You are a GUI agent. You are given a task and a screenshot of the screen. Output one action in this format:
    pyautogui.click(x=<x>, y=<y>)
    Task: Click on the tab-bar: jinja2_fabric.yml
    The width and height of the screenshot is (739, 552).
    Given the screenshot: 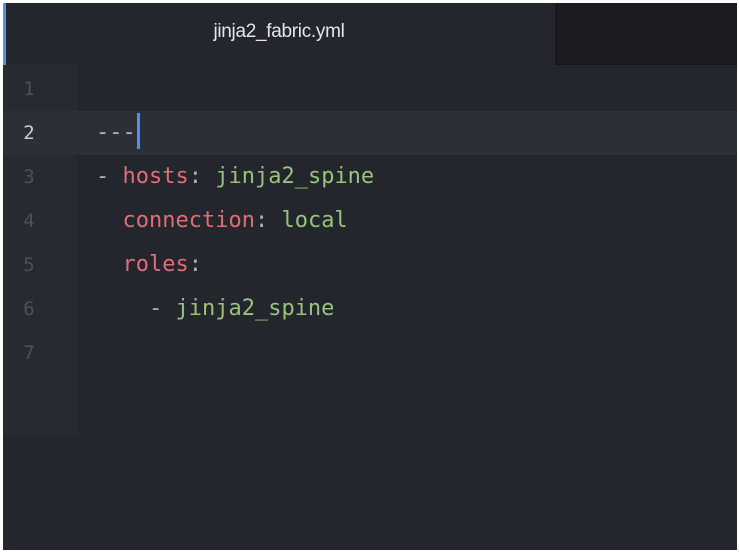 What is the action you would take?
    pyautogui.click(x=370, y=34)
    